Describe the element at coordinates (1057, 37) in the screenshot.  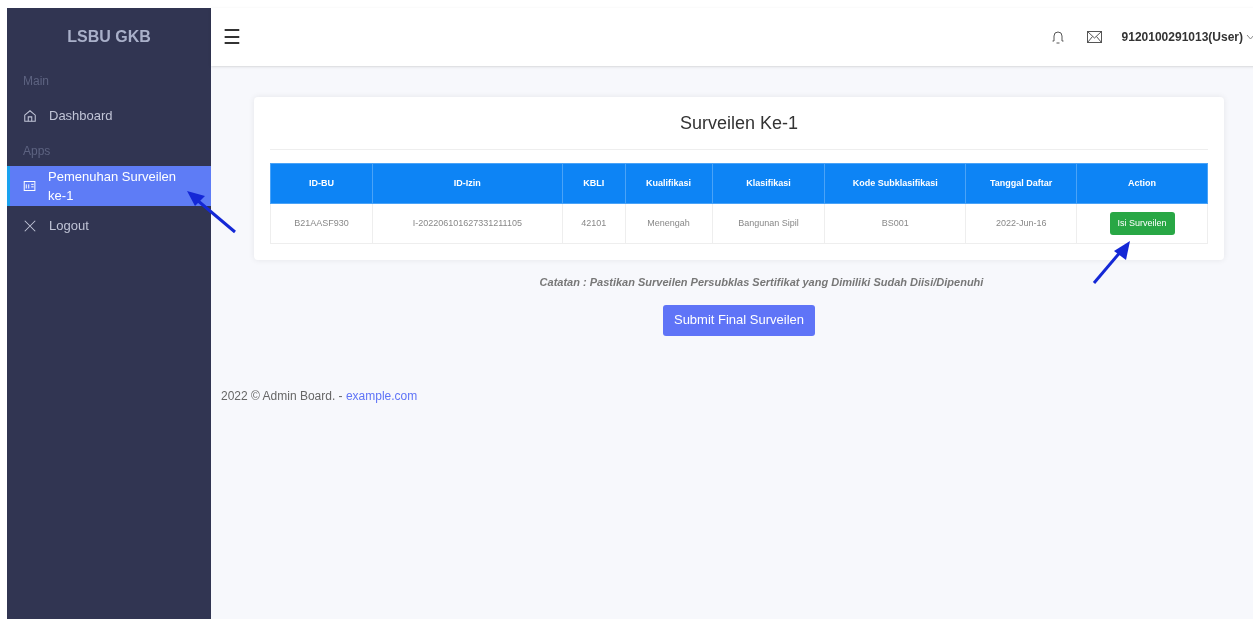
I see `bell-icon` at that location.